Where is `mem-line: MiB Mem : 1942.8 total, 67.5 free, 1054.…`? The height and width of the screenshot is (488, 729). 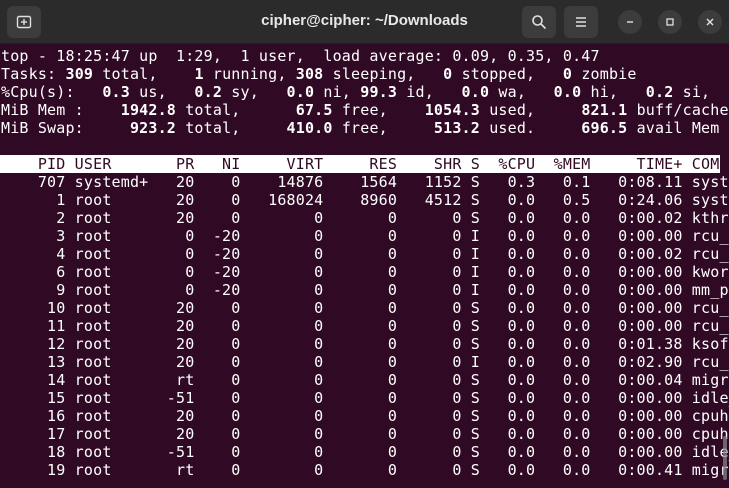
mem-line: MiB Mem : 1942.8 total, 67.5 free, 1054.… is located at coordinates (365, 110).